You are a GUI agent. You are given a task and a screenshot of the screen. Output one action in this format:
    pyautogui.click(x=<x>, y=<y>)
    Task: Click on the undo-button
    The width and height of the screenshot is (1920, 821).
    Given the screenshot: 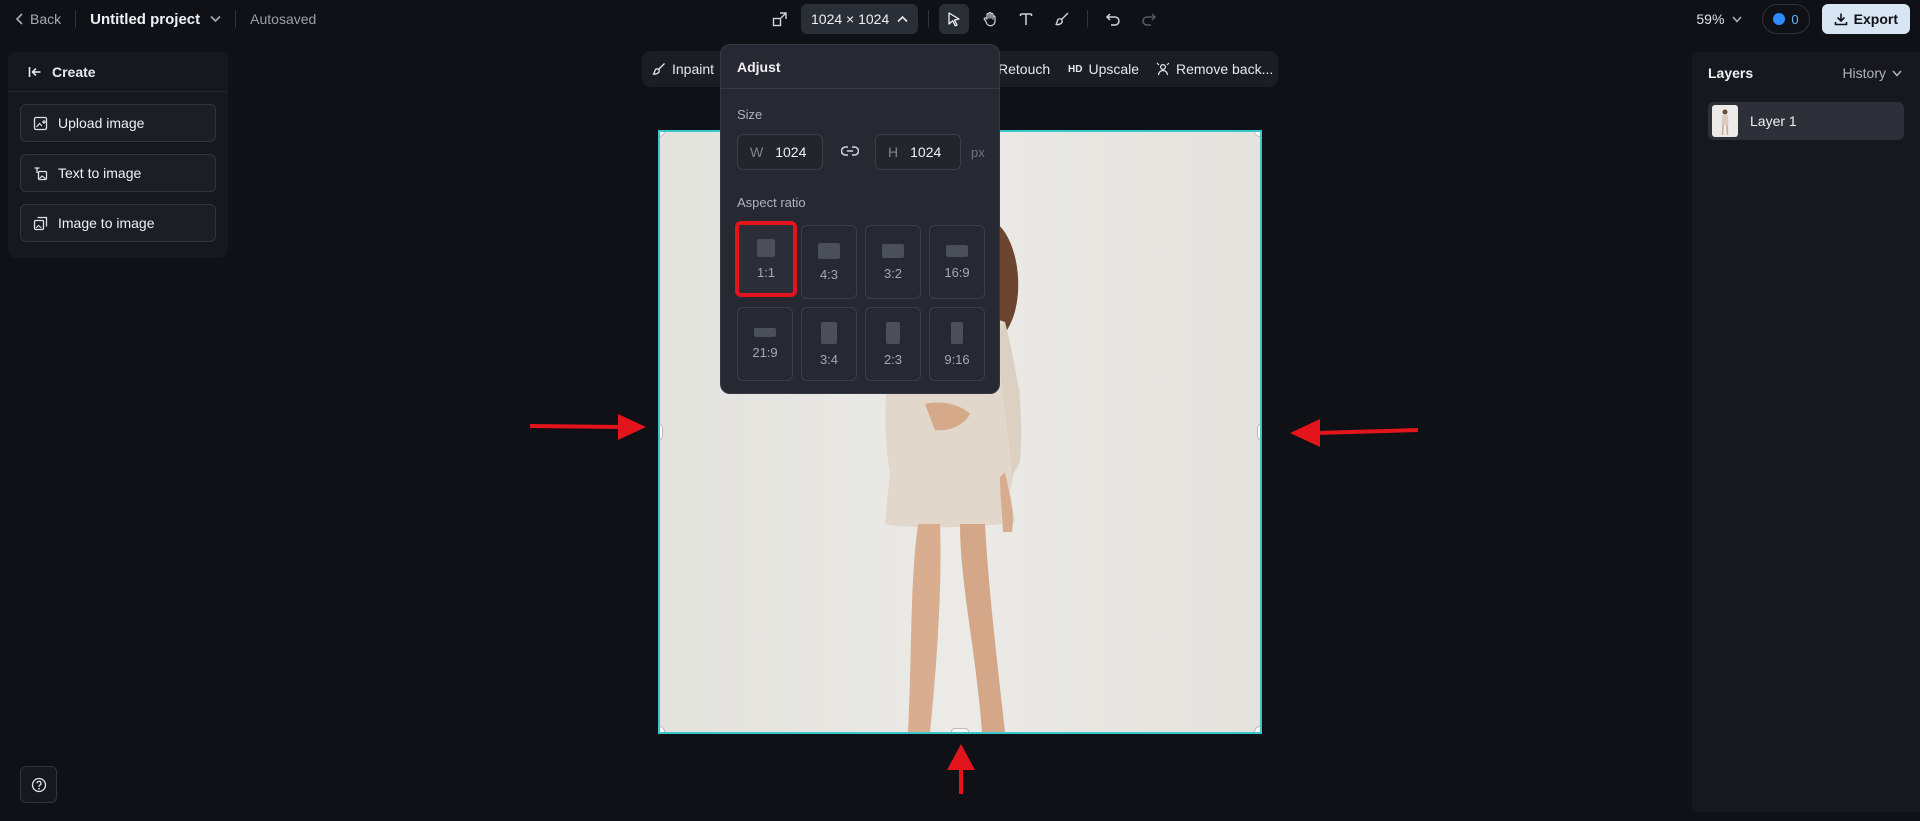 What is the action you would take?
    pyautogui.click(x=1113, y=19)
    